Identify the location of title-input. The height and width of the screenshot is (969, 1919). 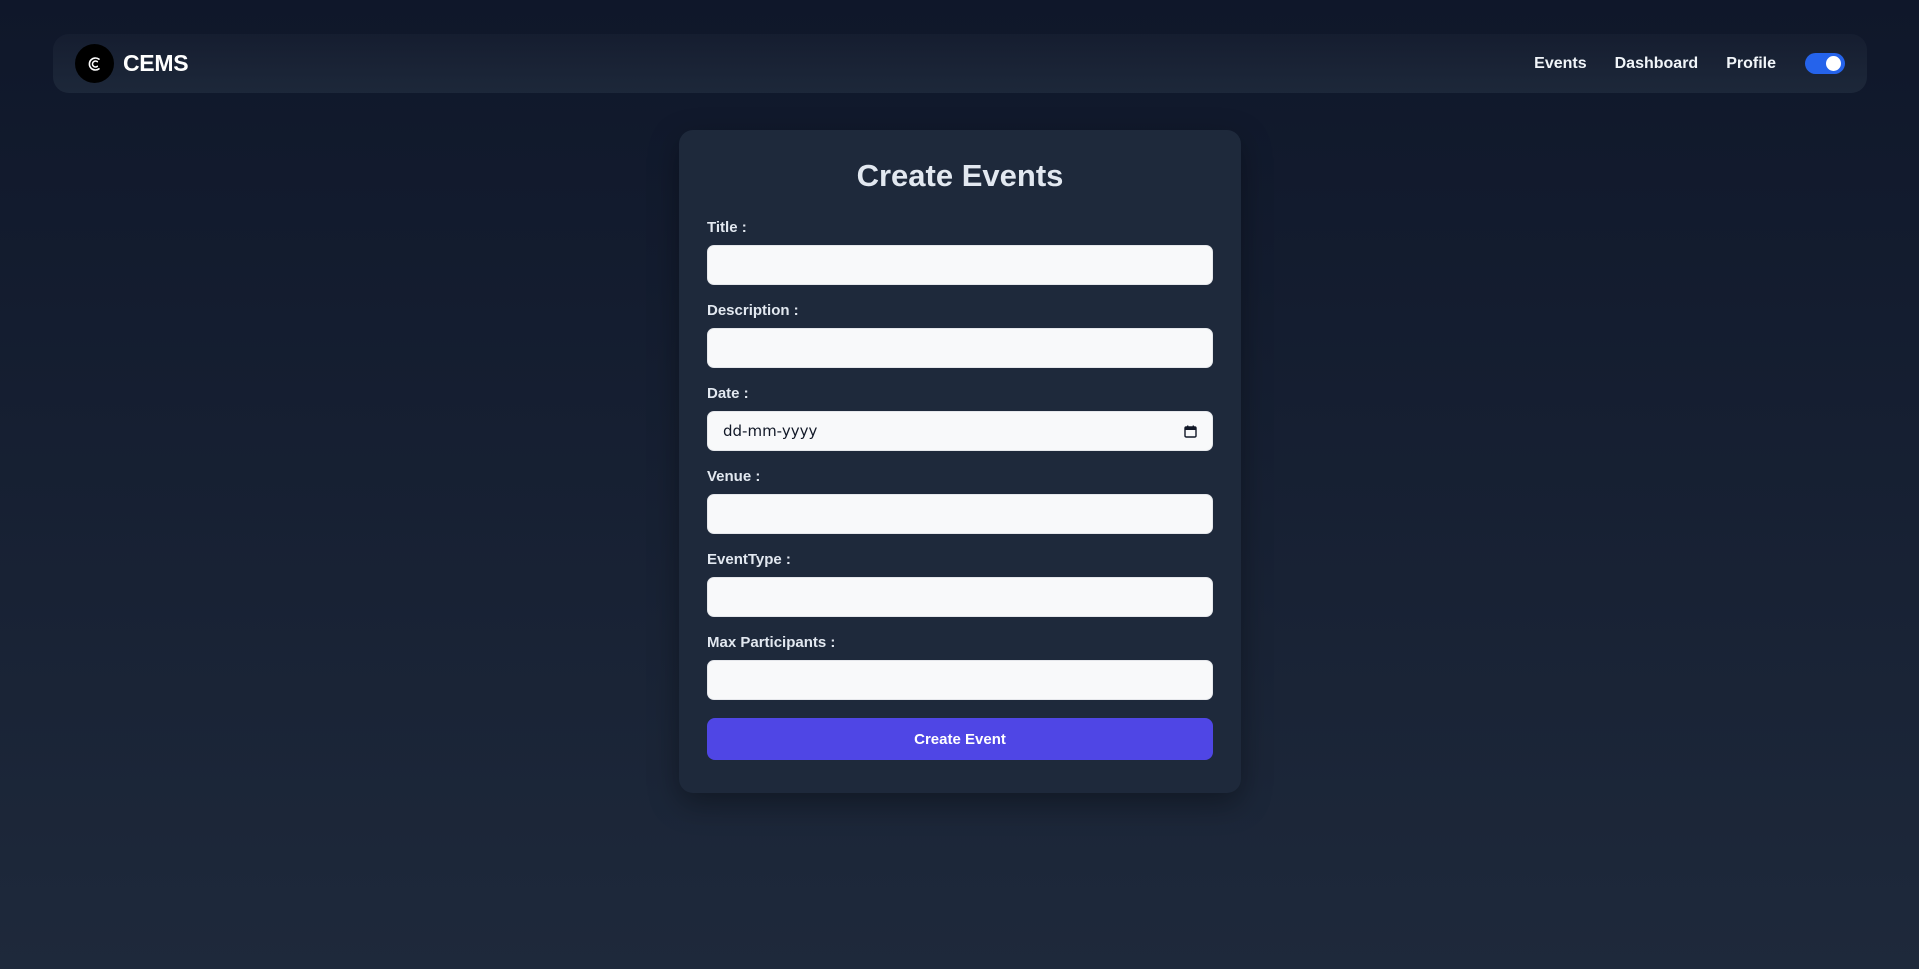
(960, 265).